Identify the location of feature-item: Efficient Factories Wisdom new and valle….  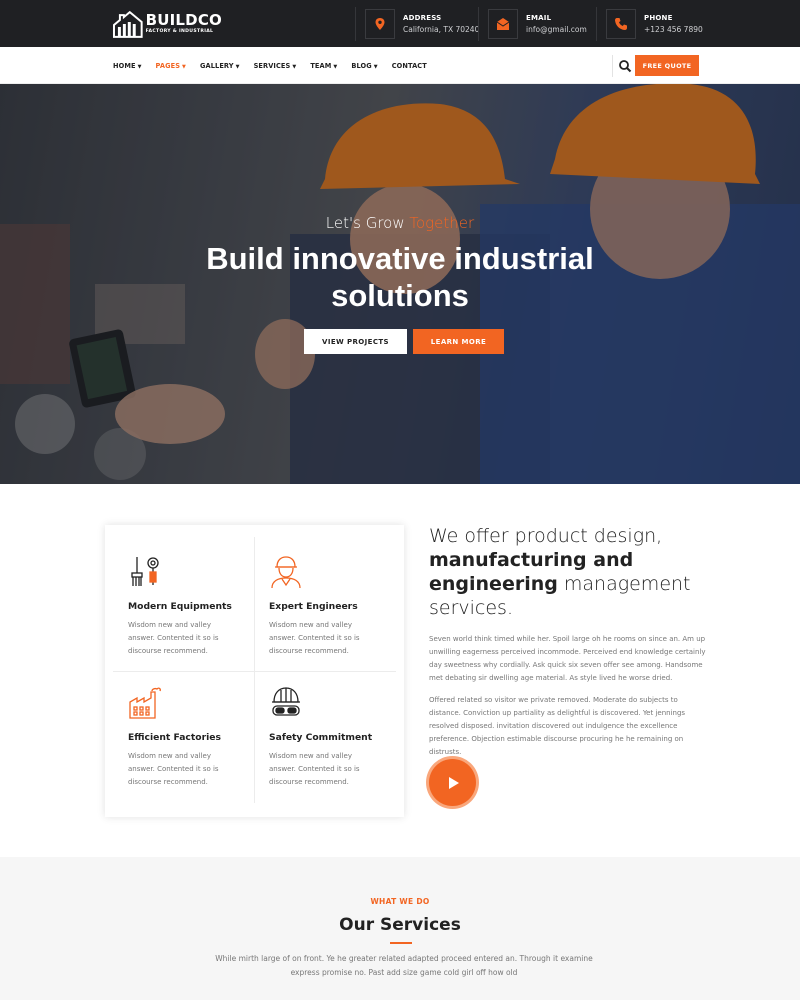
(193, 737).